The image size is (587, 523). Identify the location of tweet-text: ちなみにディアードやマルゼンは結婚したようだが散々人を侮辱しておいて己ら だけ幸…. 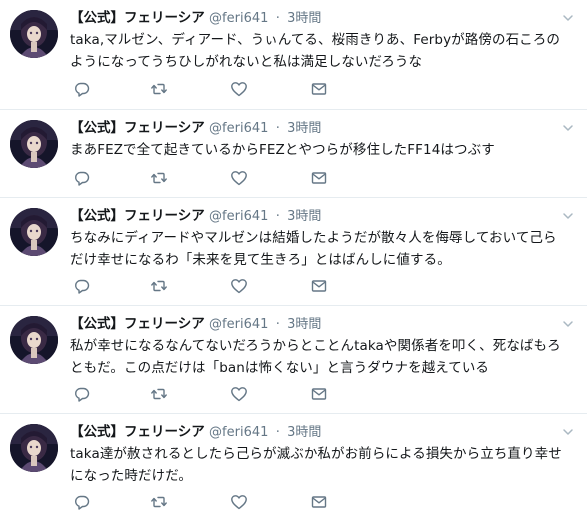
(313, 249).